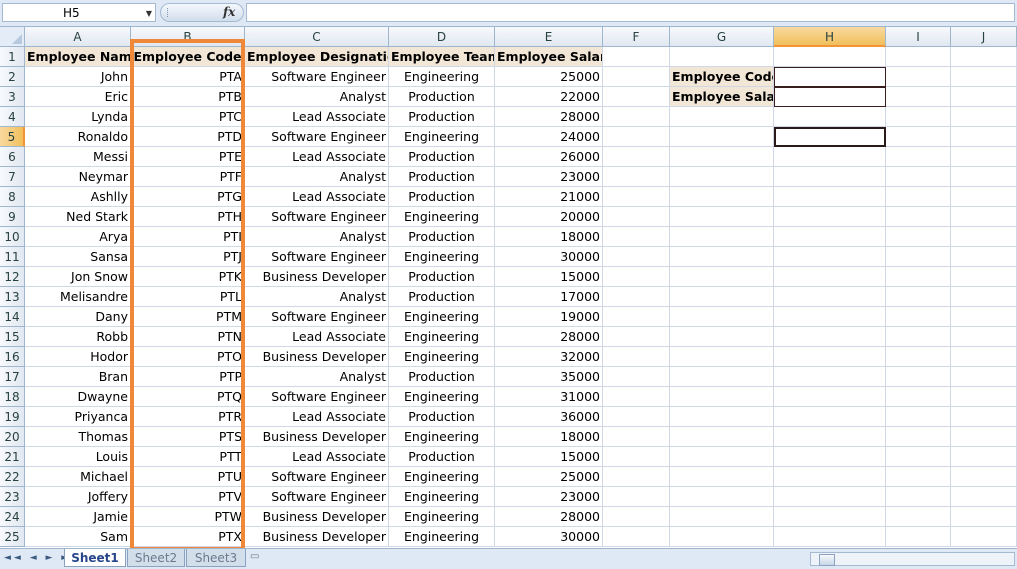  Describe the element at coordinates (12, 237) in the screenshot. I see `row-header-10: 10` at that location.